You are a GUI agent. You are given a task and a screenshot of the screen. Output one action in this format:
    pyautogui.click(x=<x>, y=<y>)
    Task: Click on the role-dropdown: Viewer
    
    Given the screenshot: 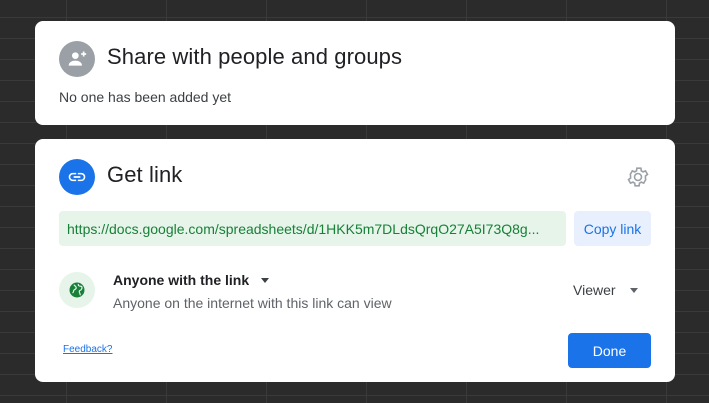 What is the action you would take?
    pyautogui.click(x=605, y=290)
    